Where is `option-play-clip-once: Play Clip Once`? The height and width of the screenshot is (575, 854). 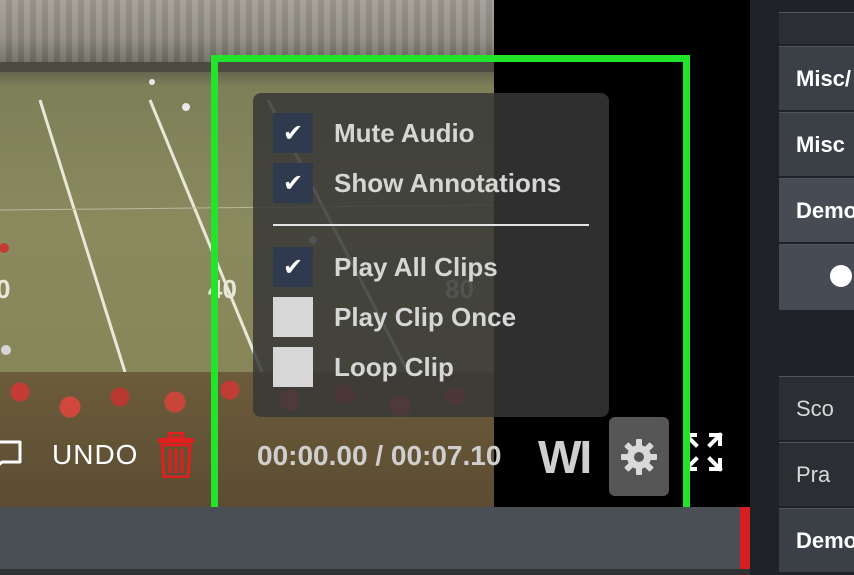
option-play-clip-once: Play Clip Once is located at coordinates (394, 317).